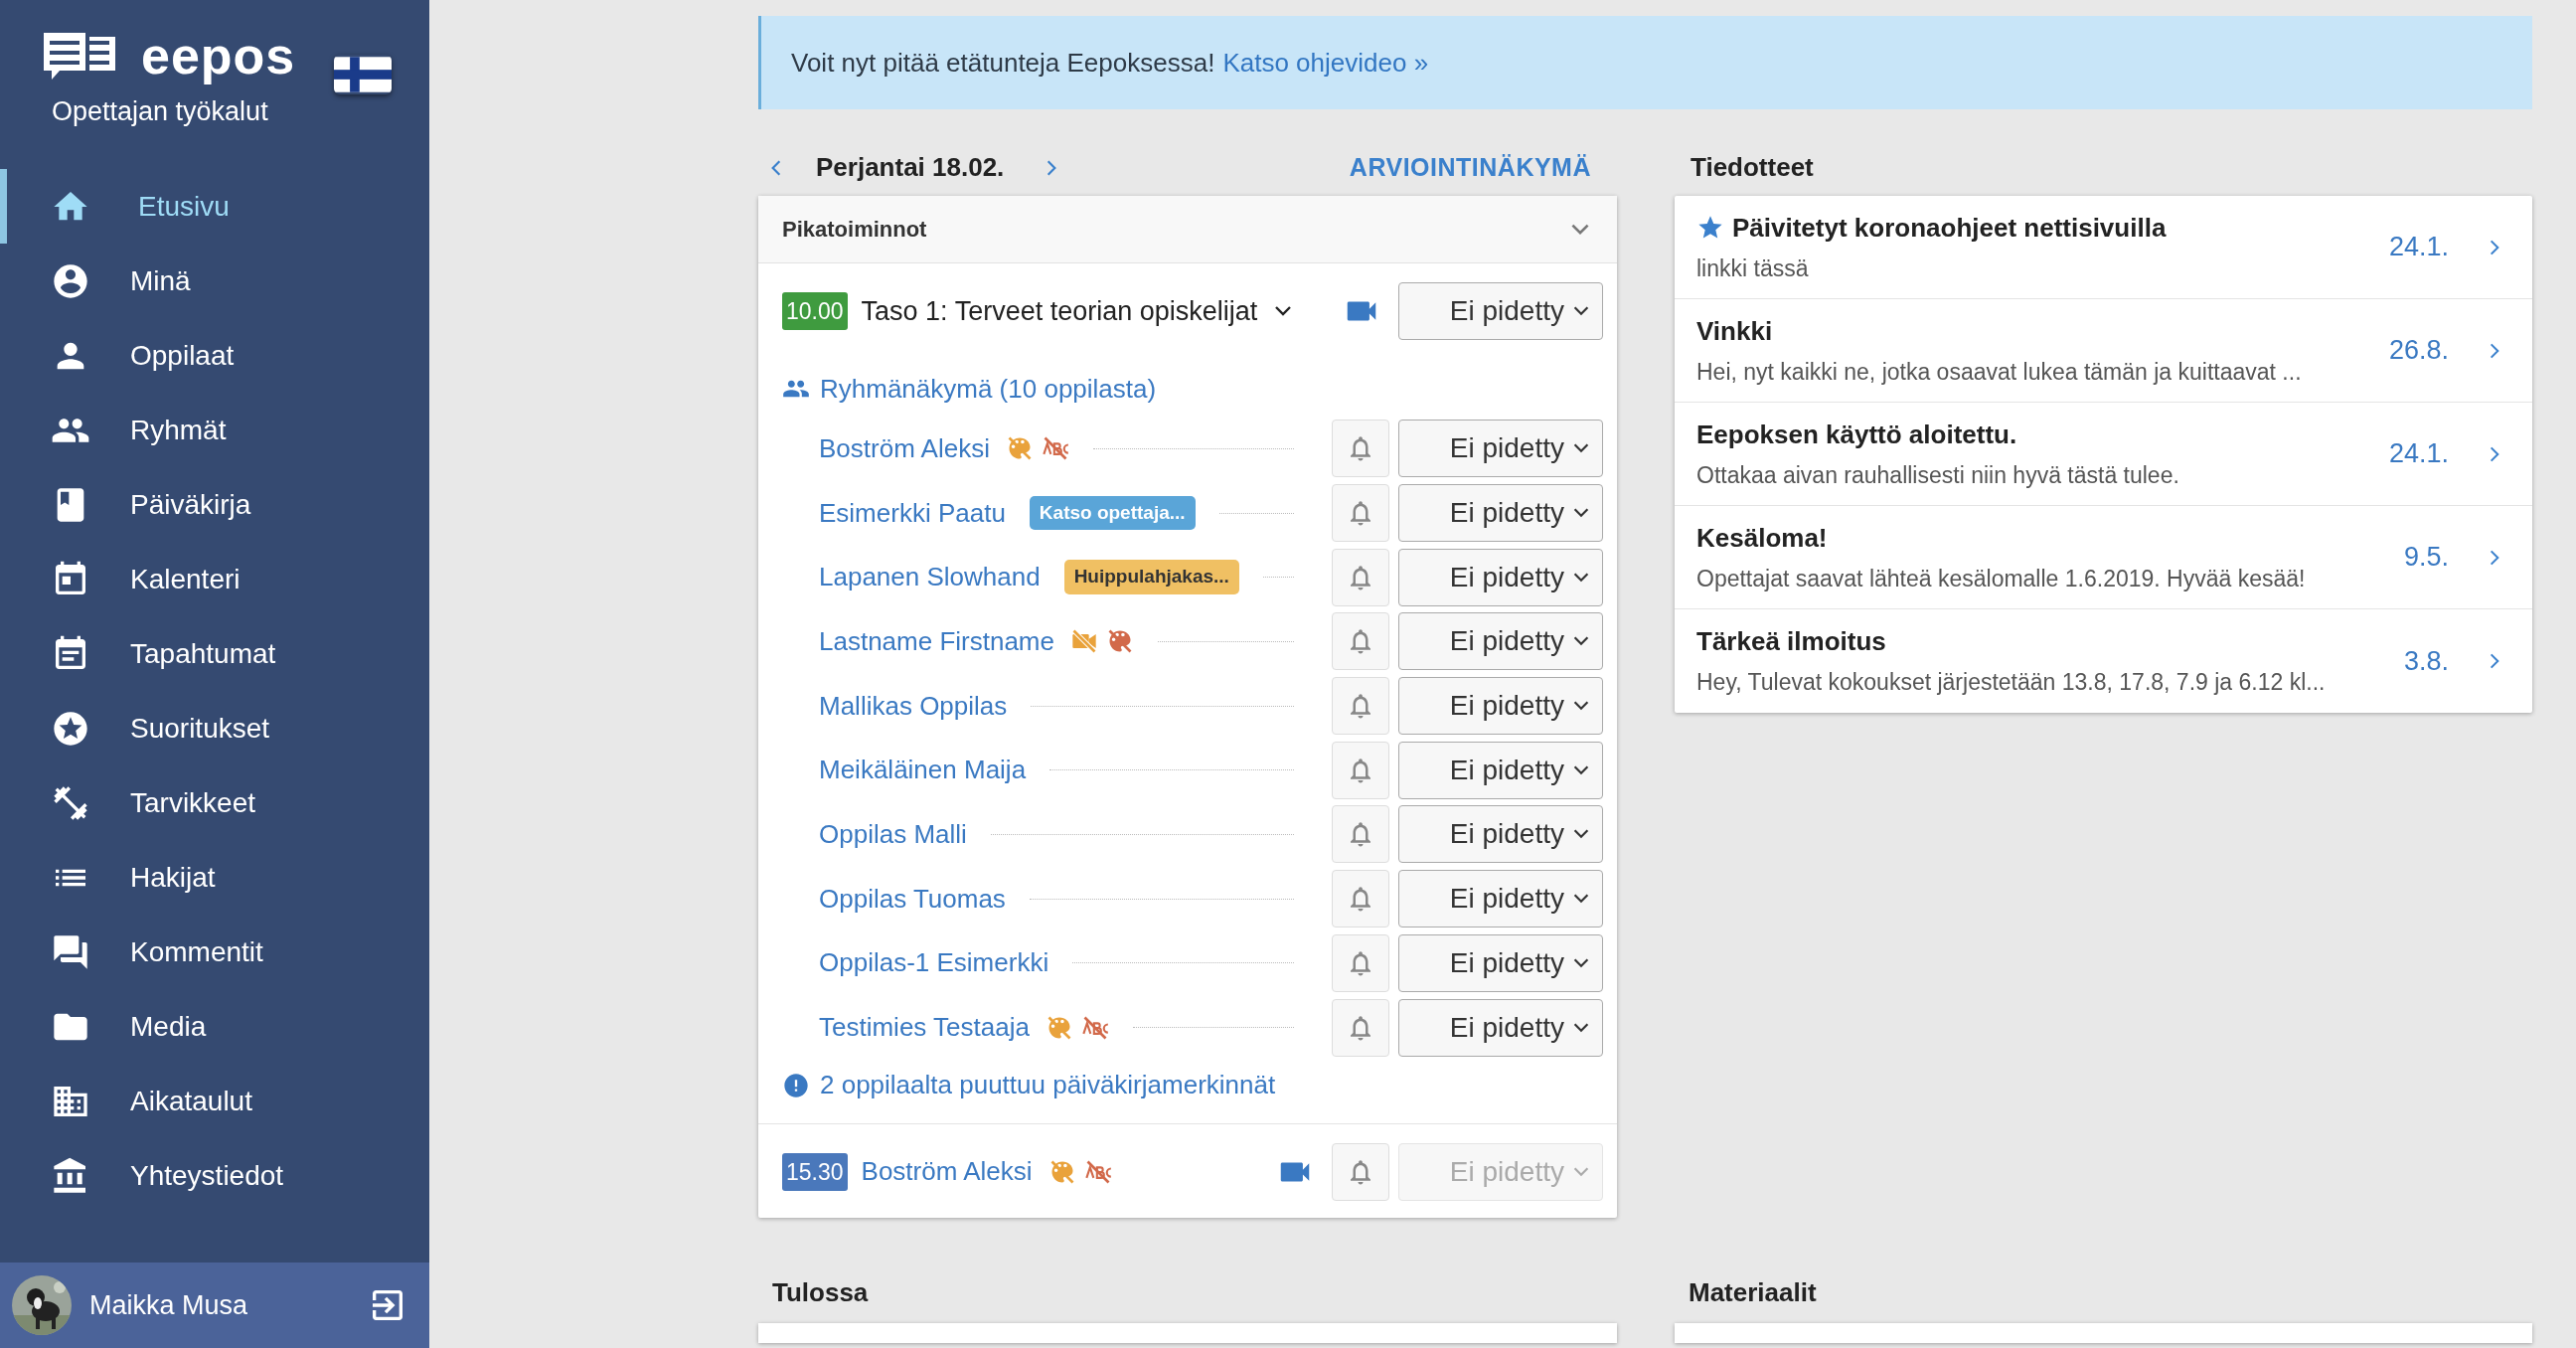  I want to click on lesson-title: Taso 1: Terveet teorian opiskelijat, so click(1078, 311).